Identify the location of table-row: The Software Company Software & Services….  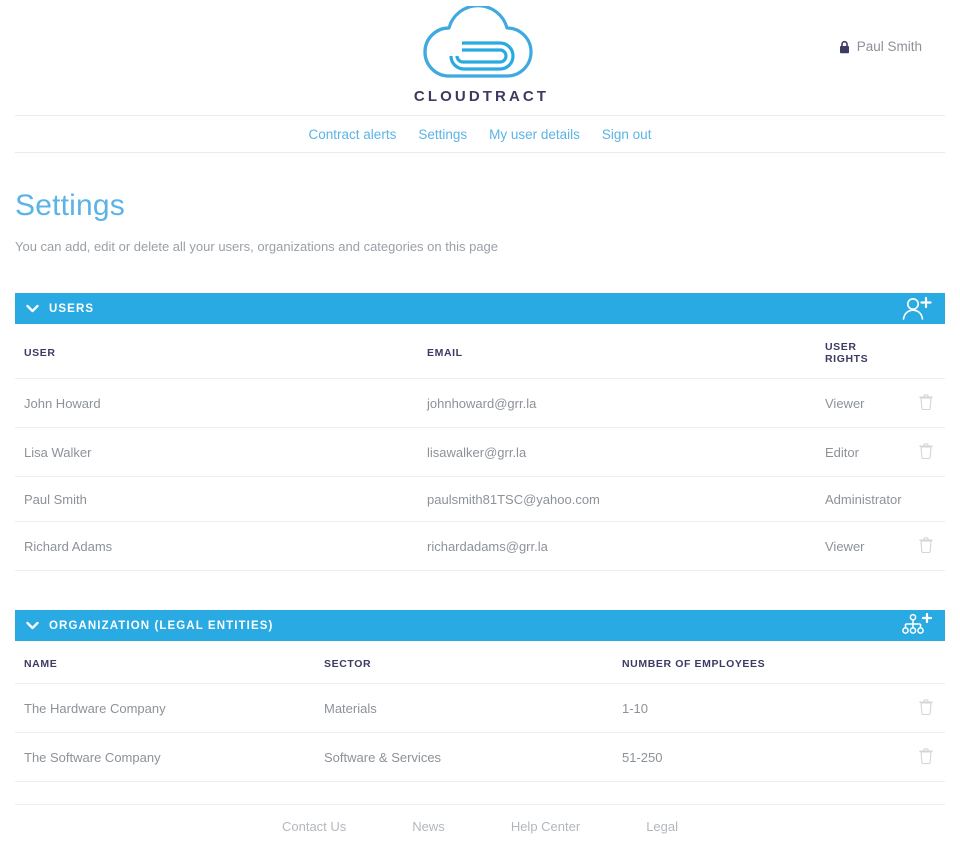
(480, 757).